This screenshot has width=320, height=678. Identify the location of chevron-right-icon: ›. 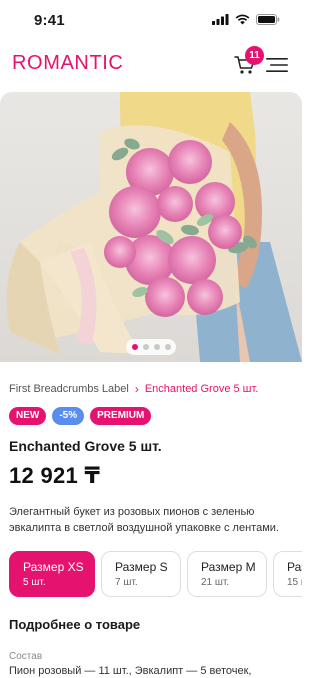
(136, 389).